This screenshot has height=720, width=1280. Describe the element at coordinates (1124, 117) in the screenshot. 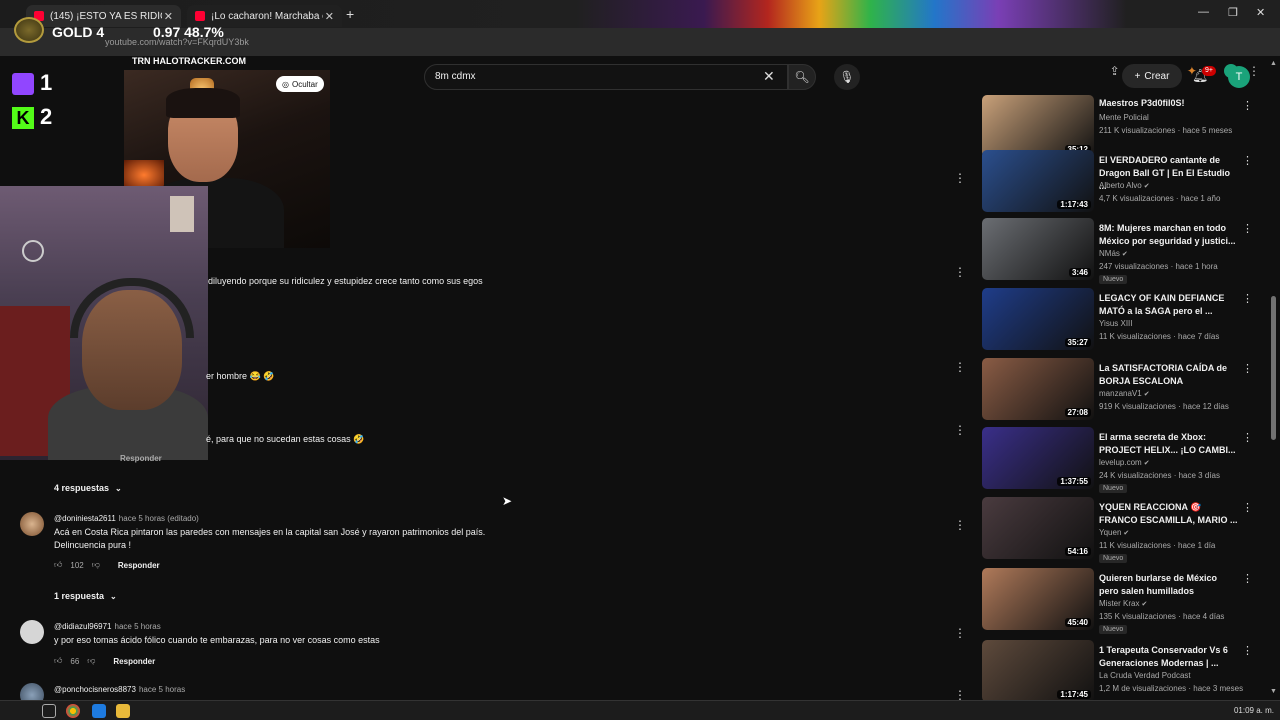

I see `video-channel: Mente Policial` at that location.